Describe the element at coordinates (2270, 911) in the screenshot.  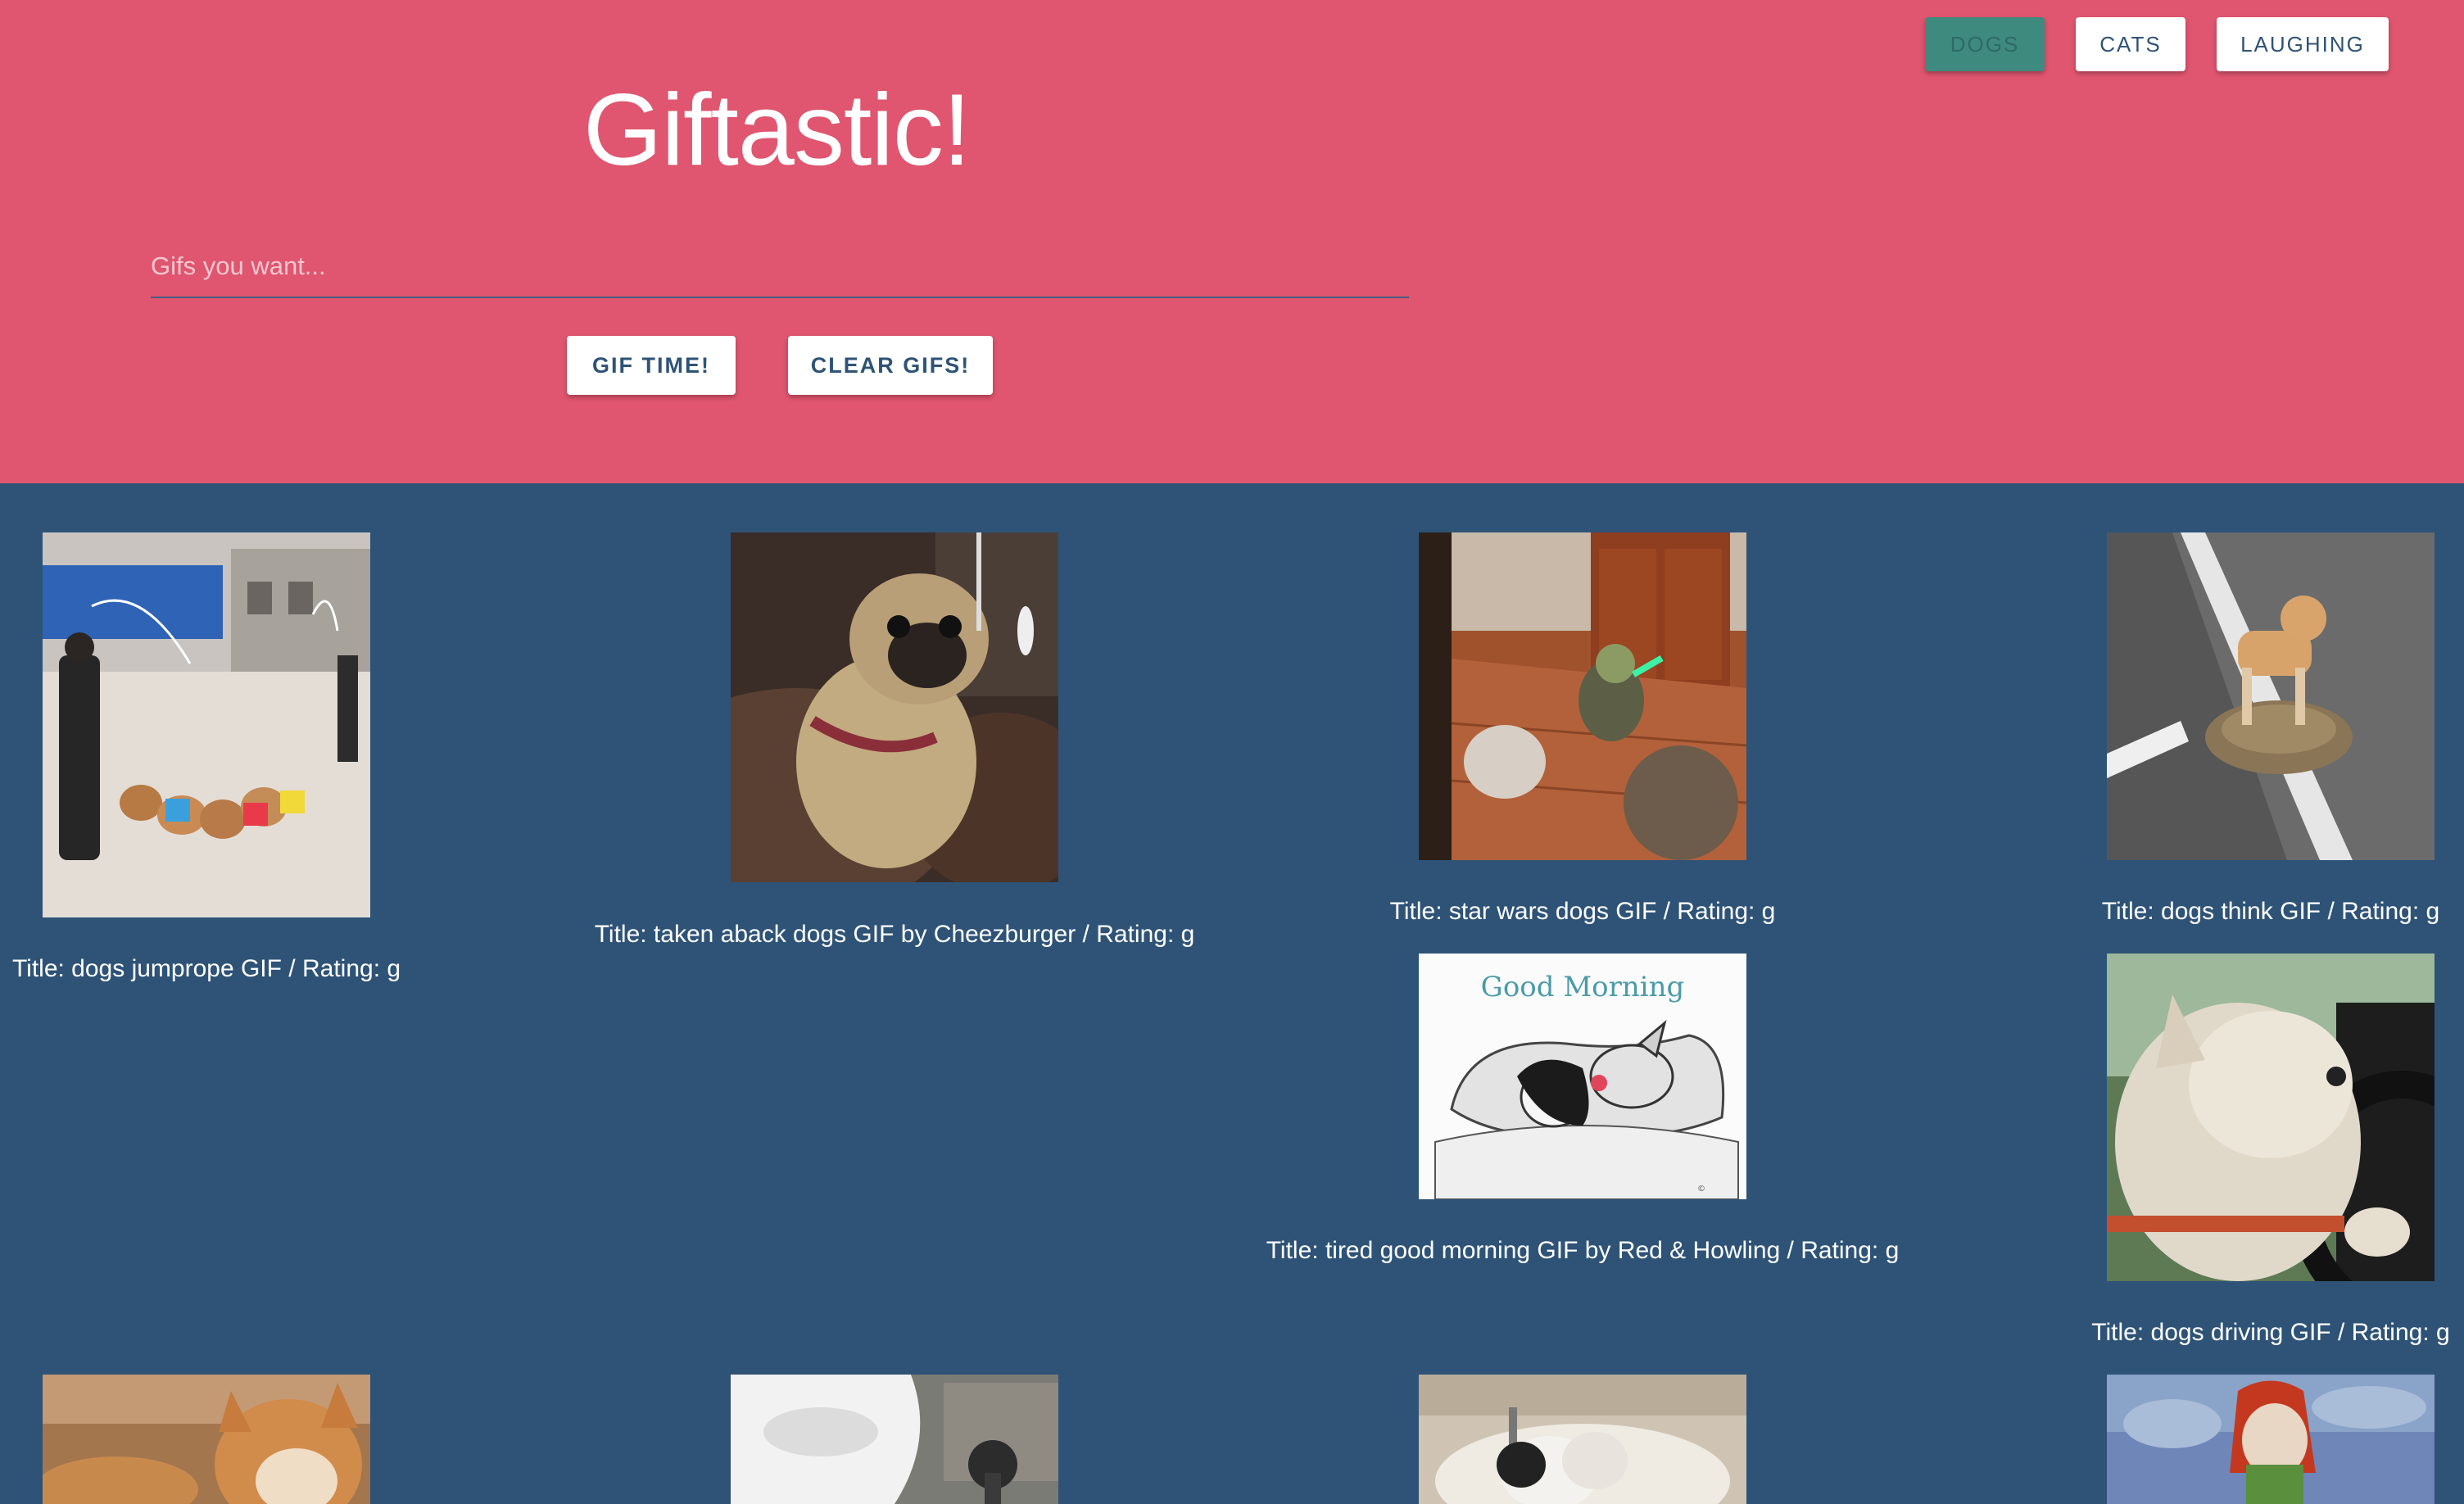
I see `gif-caption: Title: dogs think GIF / Rating: g` at that location.